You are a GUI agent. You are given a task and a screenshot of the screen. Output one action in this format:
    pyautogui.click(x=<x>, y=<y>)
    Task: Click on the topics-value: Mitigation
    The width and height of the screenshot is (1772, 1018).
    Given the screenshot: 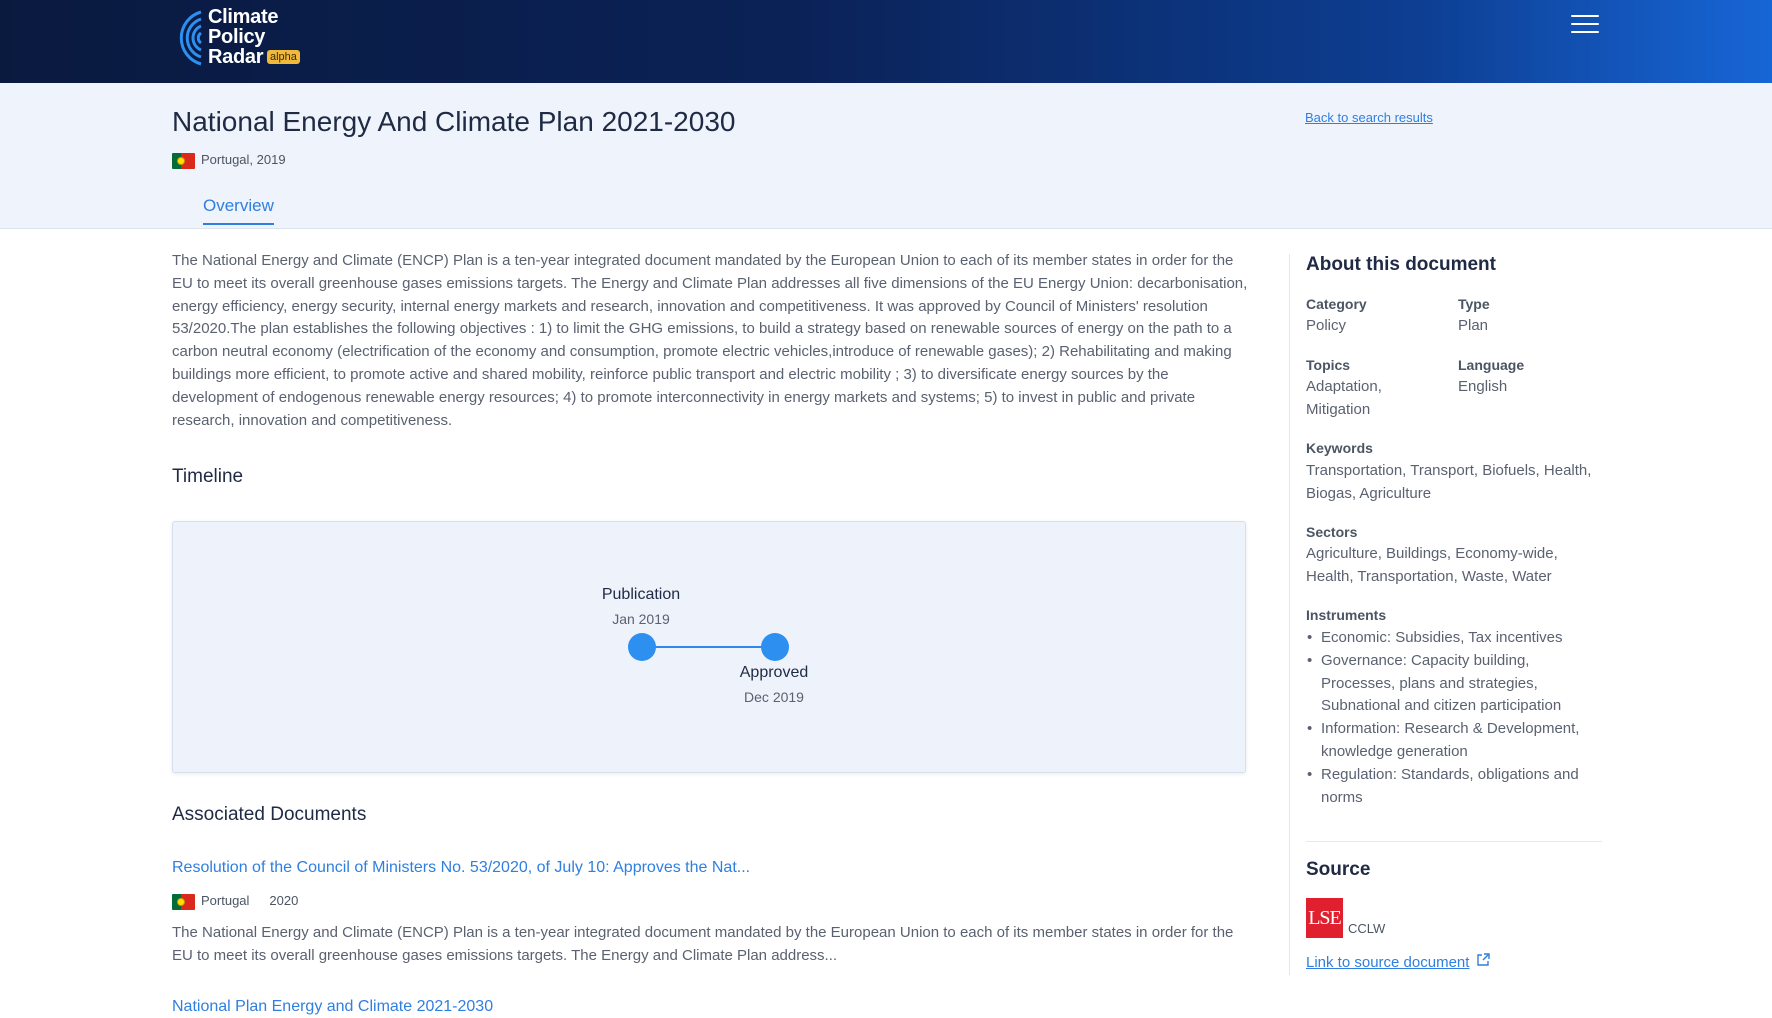 What is the action you would take?
    pyautogui.click(x=1338, y=409)
    